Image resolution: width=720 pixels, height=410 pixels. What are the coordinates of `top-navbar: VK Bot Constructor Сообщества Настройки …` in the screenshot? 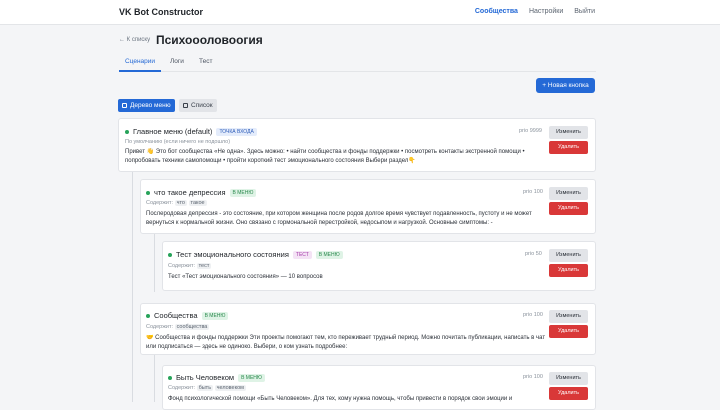 It's located at (360, 12).